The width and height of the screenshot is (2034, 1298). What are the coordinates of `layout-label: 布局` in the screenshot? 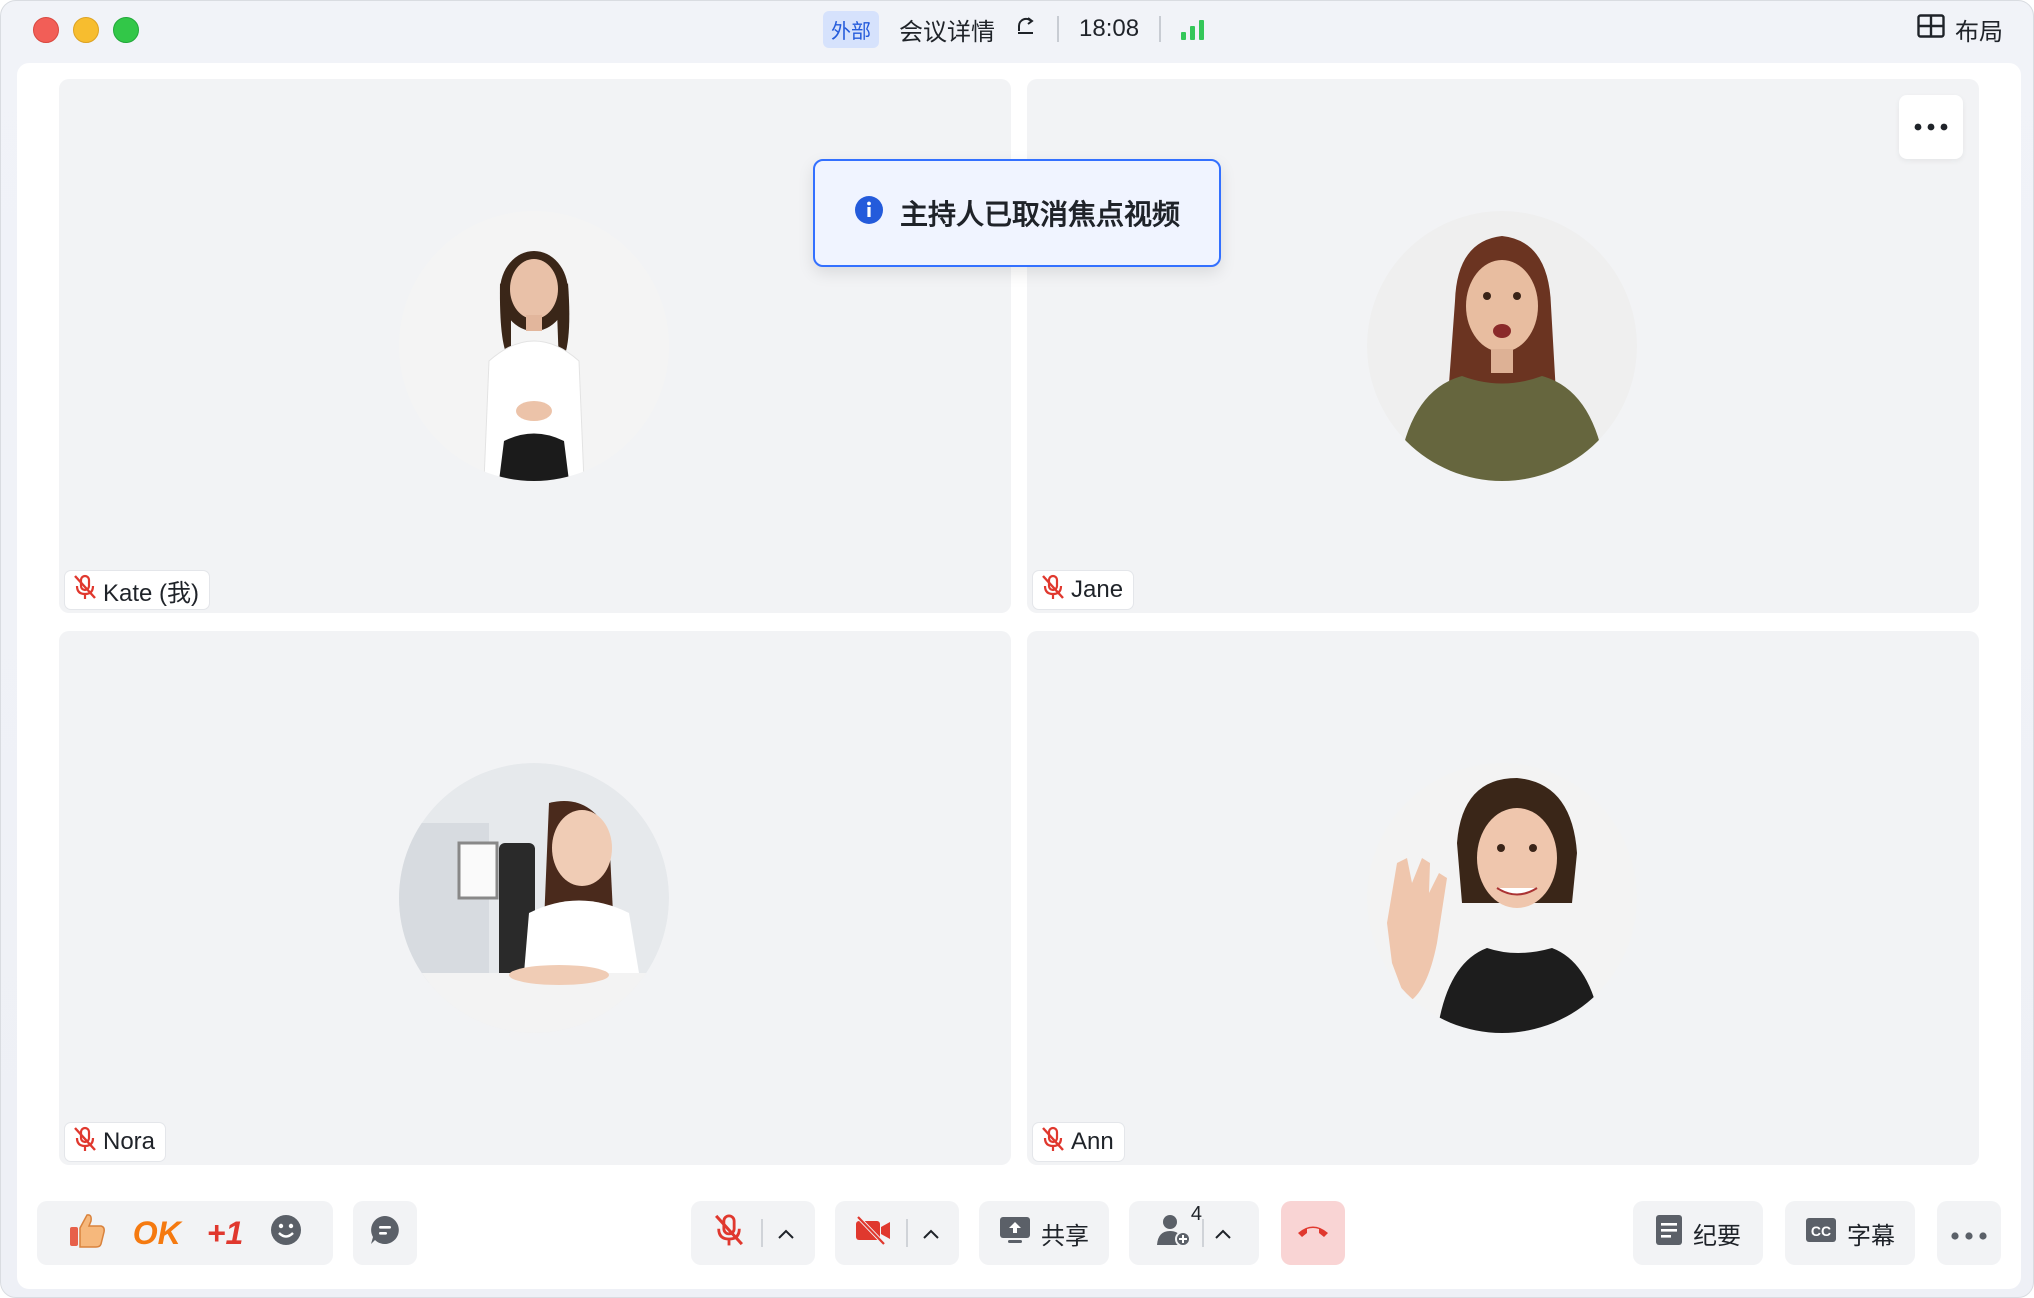 It's located at (1979, 32).